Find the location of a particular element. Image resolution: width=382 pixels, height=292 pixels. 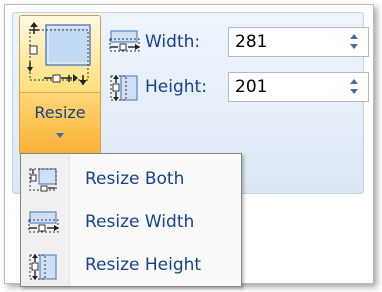

menu-item-resize-height: Resize Height is located at coordinates (131, 265).